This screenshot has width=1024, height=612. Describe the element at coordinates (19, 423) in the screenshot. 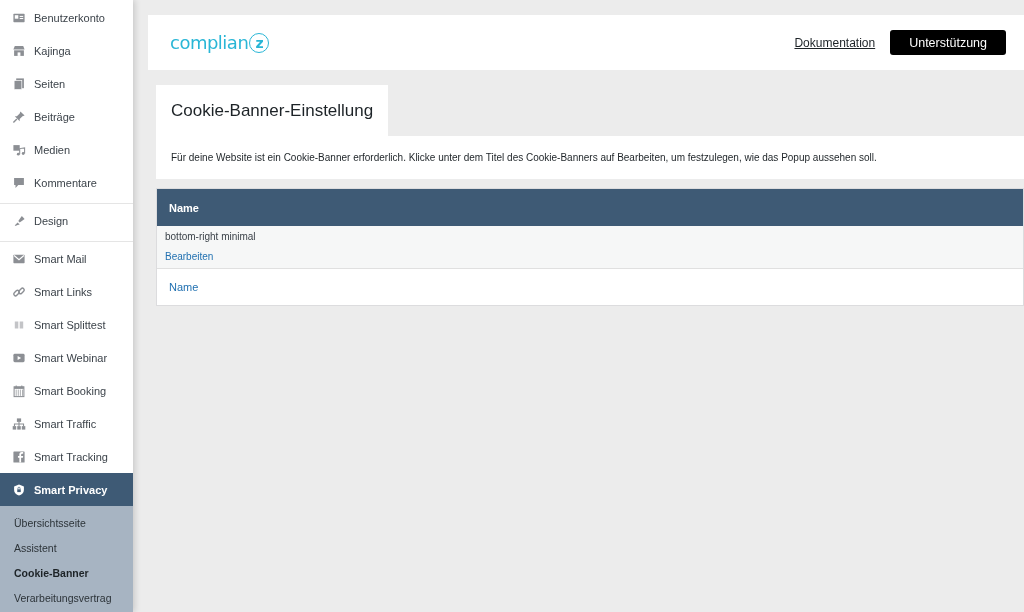

I see `hierarchy-icon` at that location.